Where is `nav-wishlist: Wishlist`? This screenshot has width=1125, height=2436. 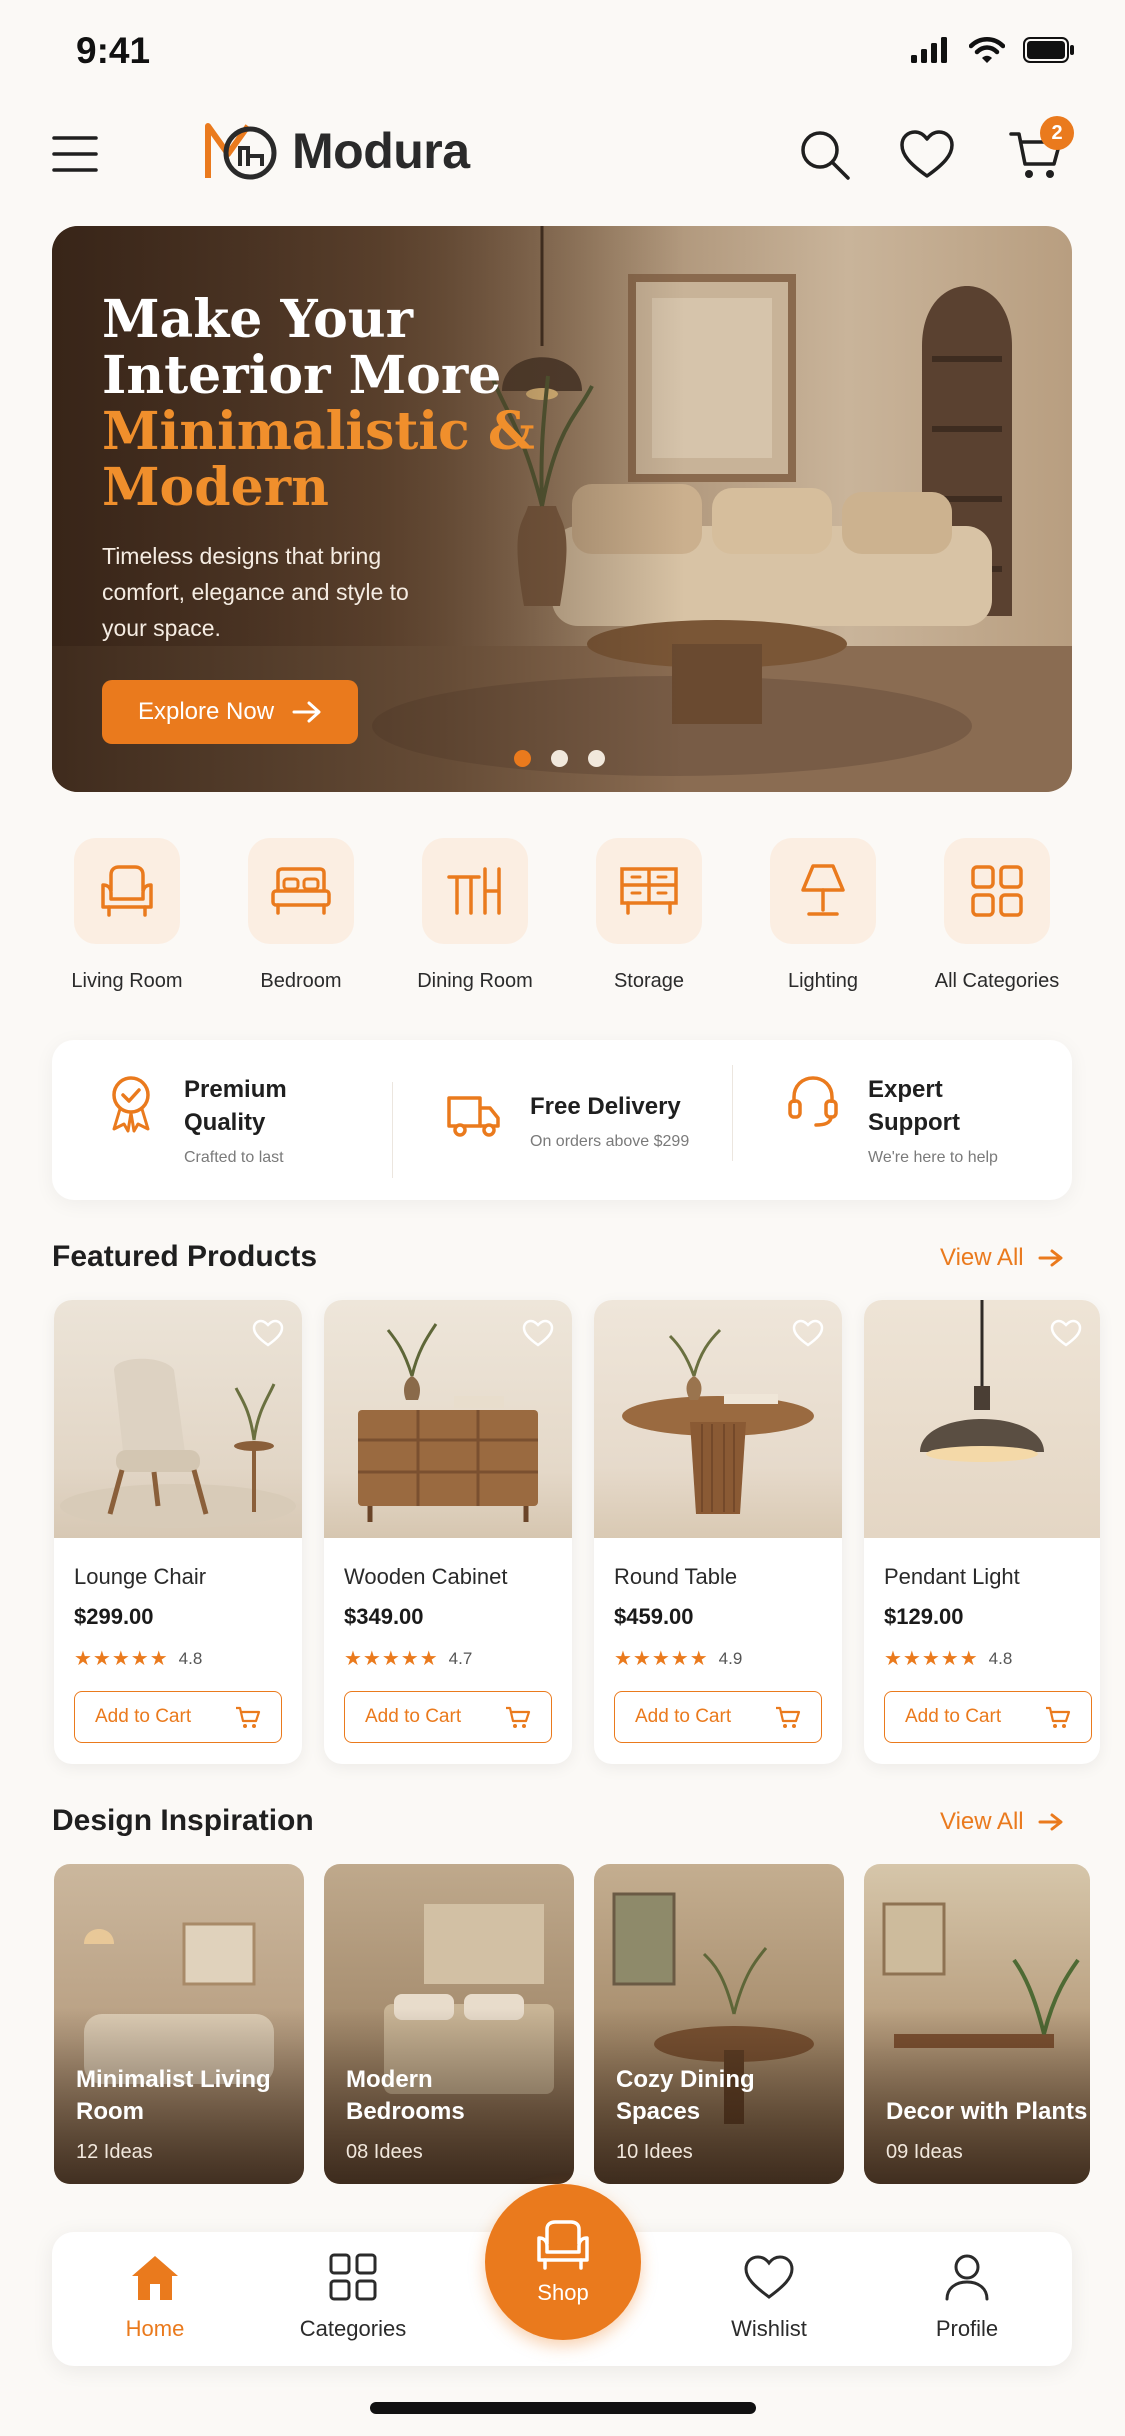
nav-wishlist: Wishlist is located at coordinates (769, 2297).